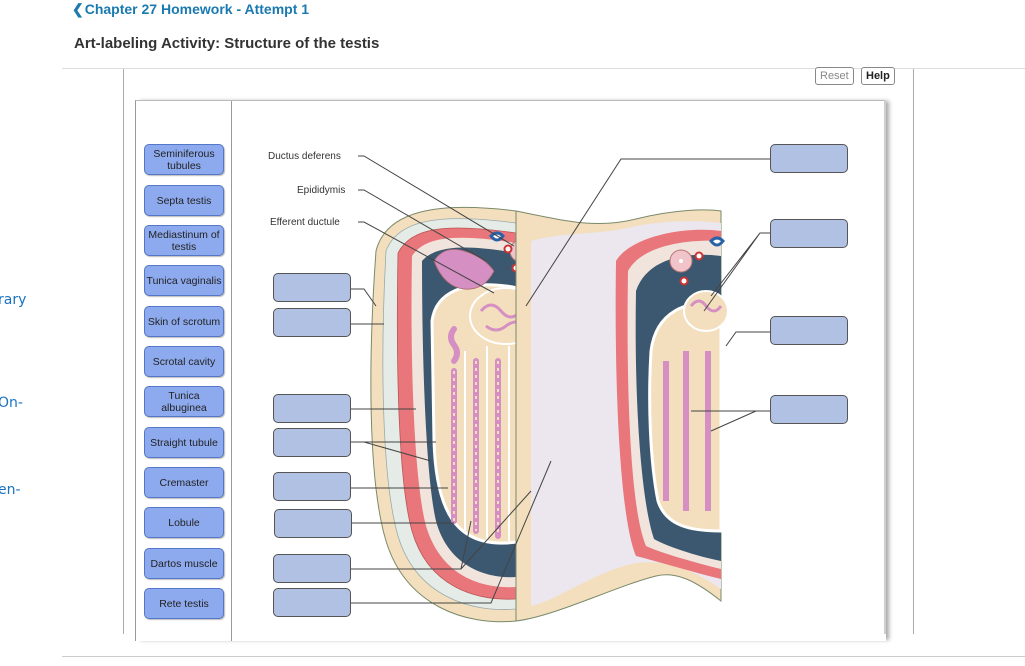  Describe the element at coordinates (78, 9) in the screenshot. I see `chevron-left-icon: ❮` at that location.